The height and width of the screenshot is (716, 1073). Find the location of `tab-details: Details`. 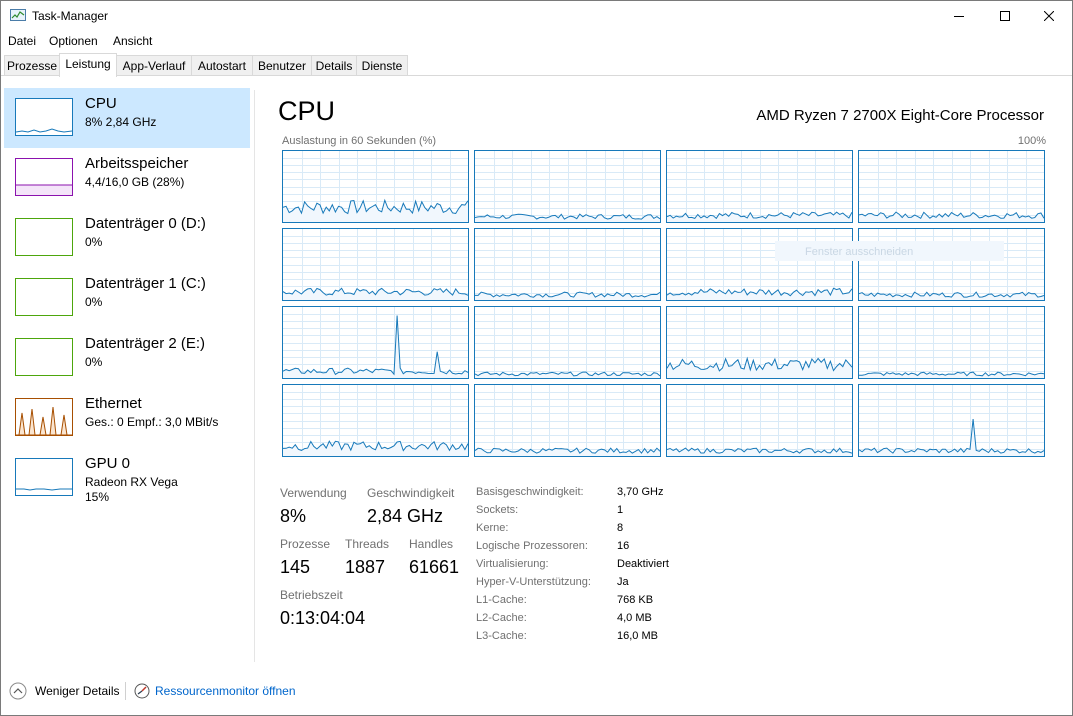

tab-details: Details is located at coordinates (334, 65).